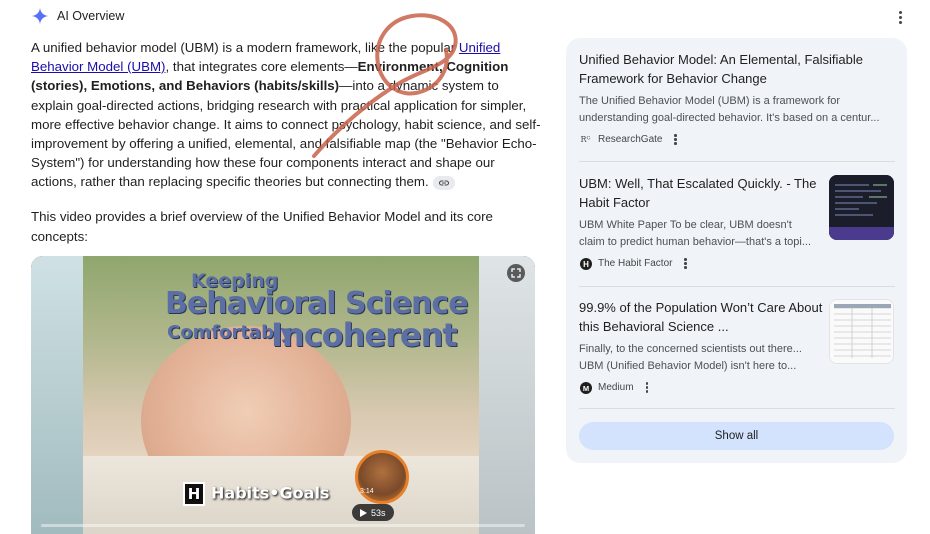 This screenshot has height=534, width=930. I want to click on habits-goals-logo: H Habits•Goals, so click(256, 494).